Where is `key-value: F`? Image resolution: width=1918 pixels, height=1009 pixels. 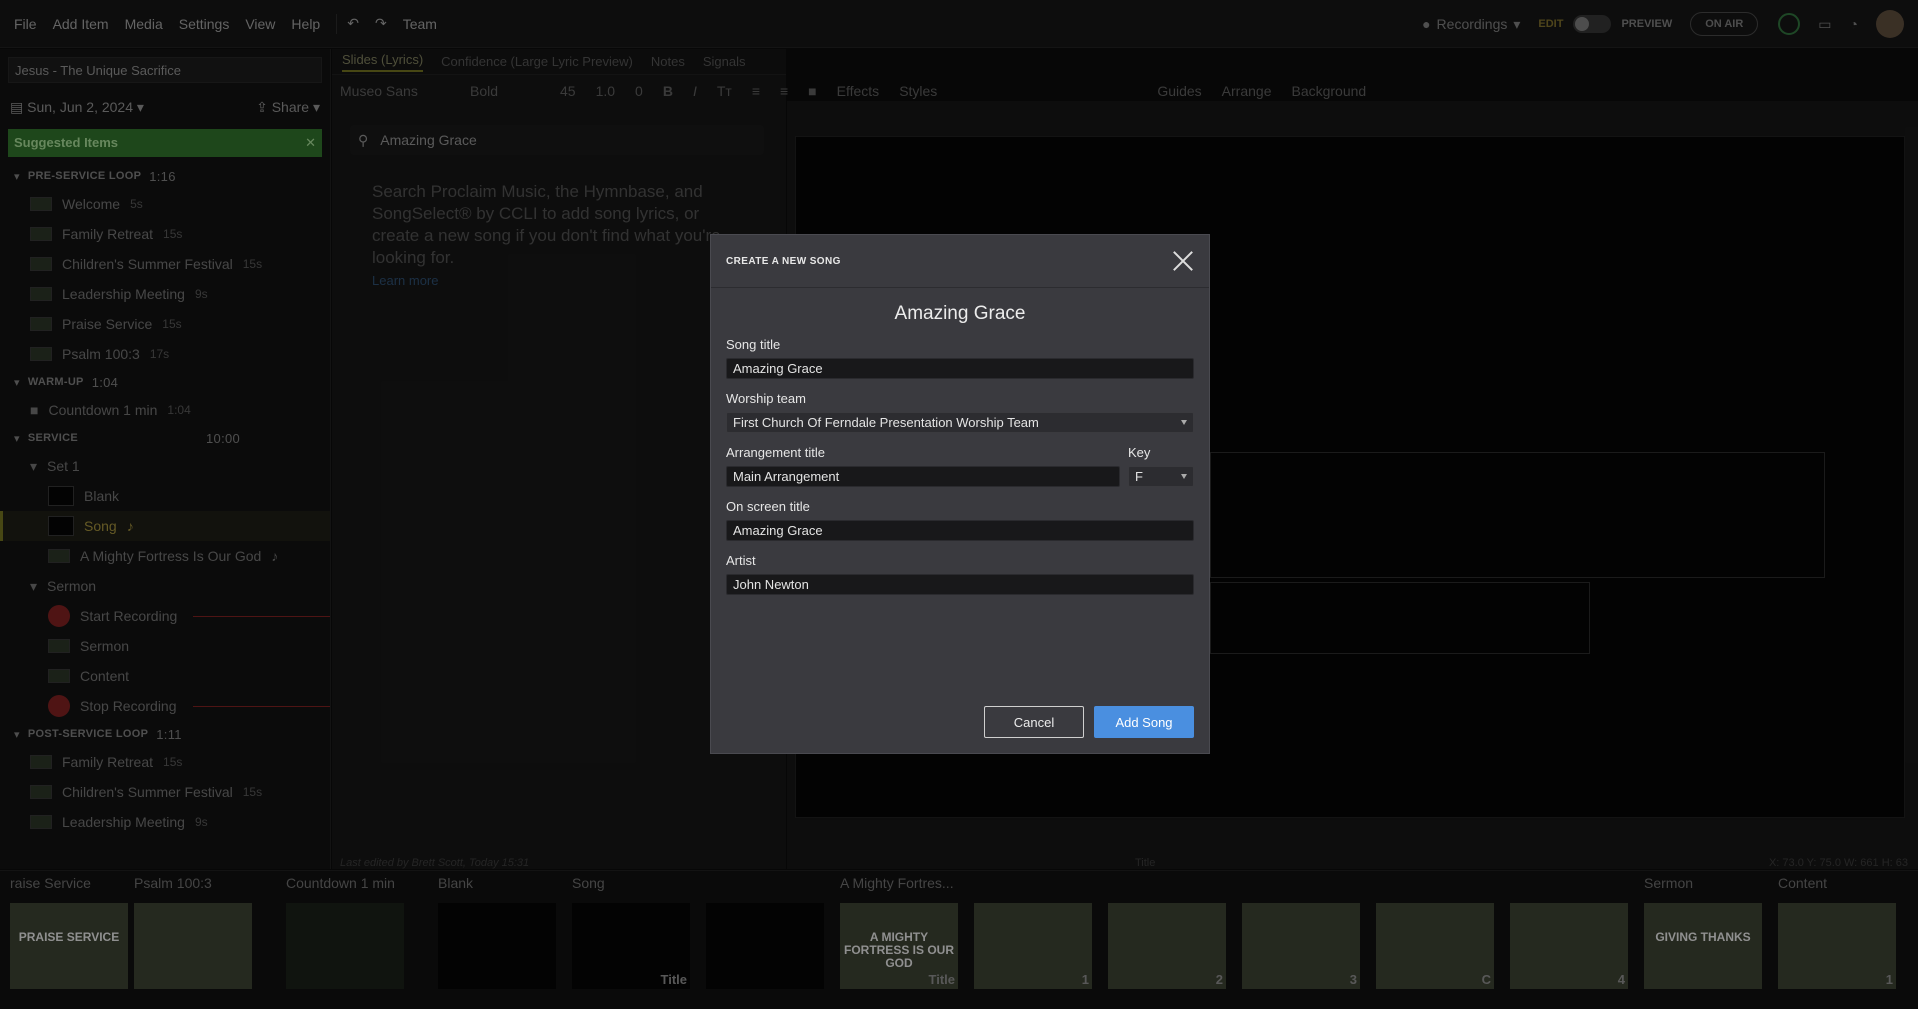 key-value: F is located at coordinates (1139, 476).